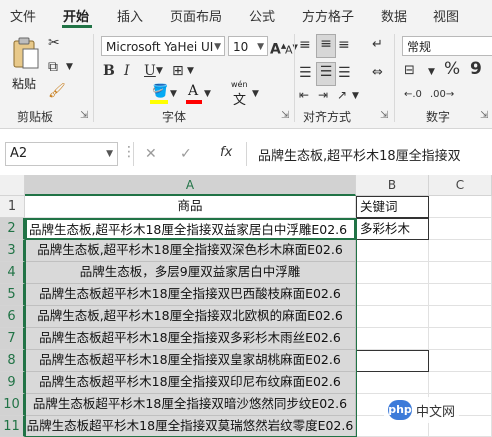 The image size is (492, 437). What do you see at coordinates (190, 251) in the screenshot?
I see `cell-a3: 品牌生态板,超平杉木18厘全指接双深色杉木麻面E02.6` at bounding box center [190, 251].